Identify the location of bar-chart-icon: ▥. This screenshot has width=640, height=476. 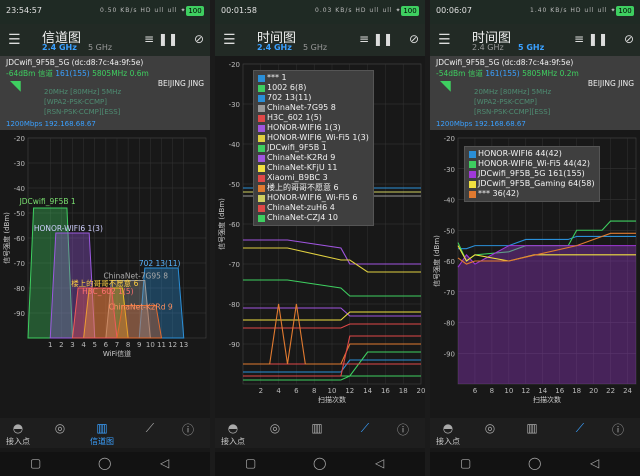
(532, 428).